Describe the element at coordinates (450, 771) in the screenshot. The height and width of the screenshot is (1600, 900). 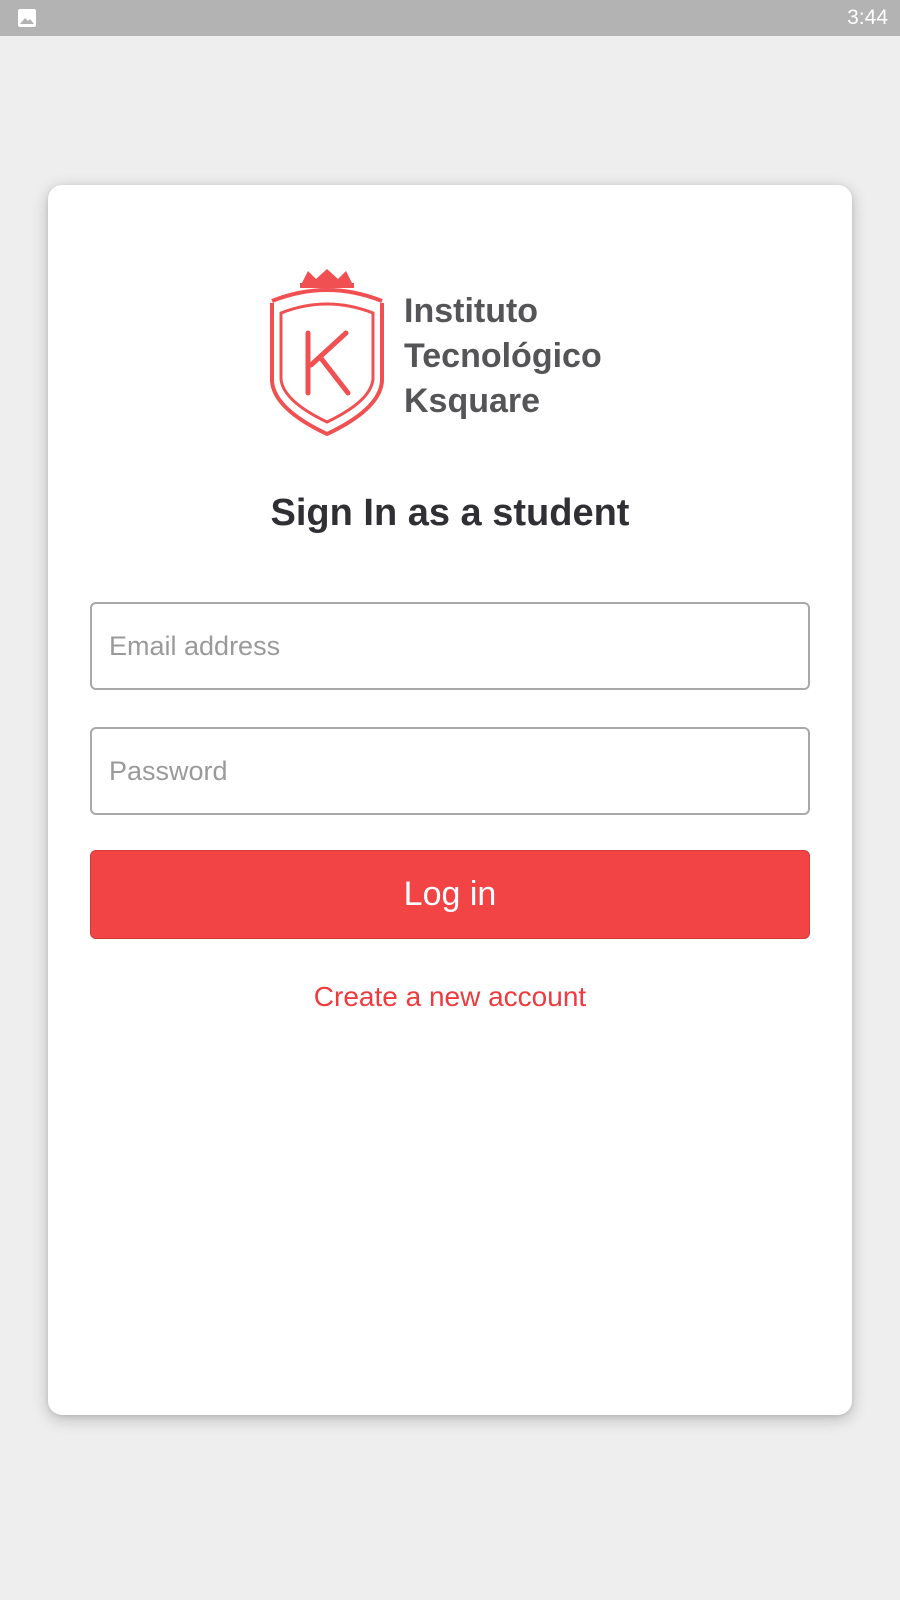
I see `password-field` at that location.